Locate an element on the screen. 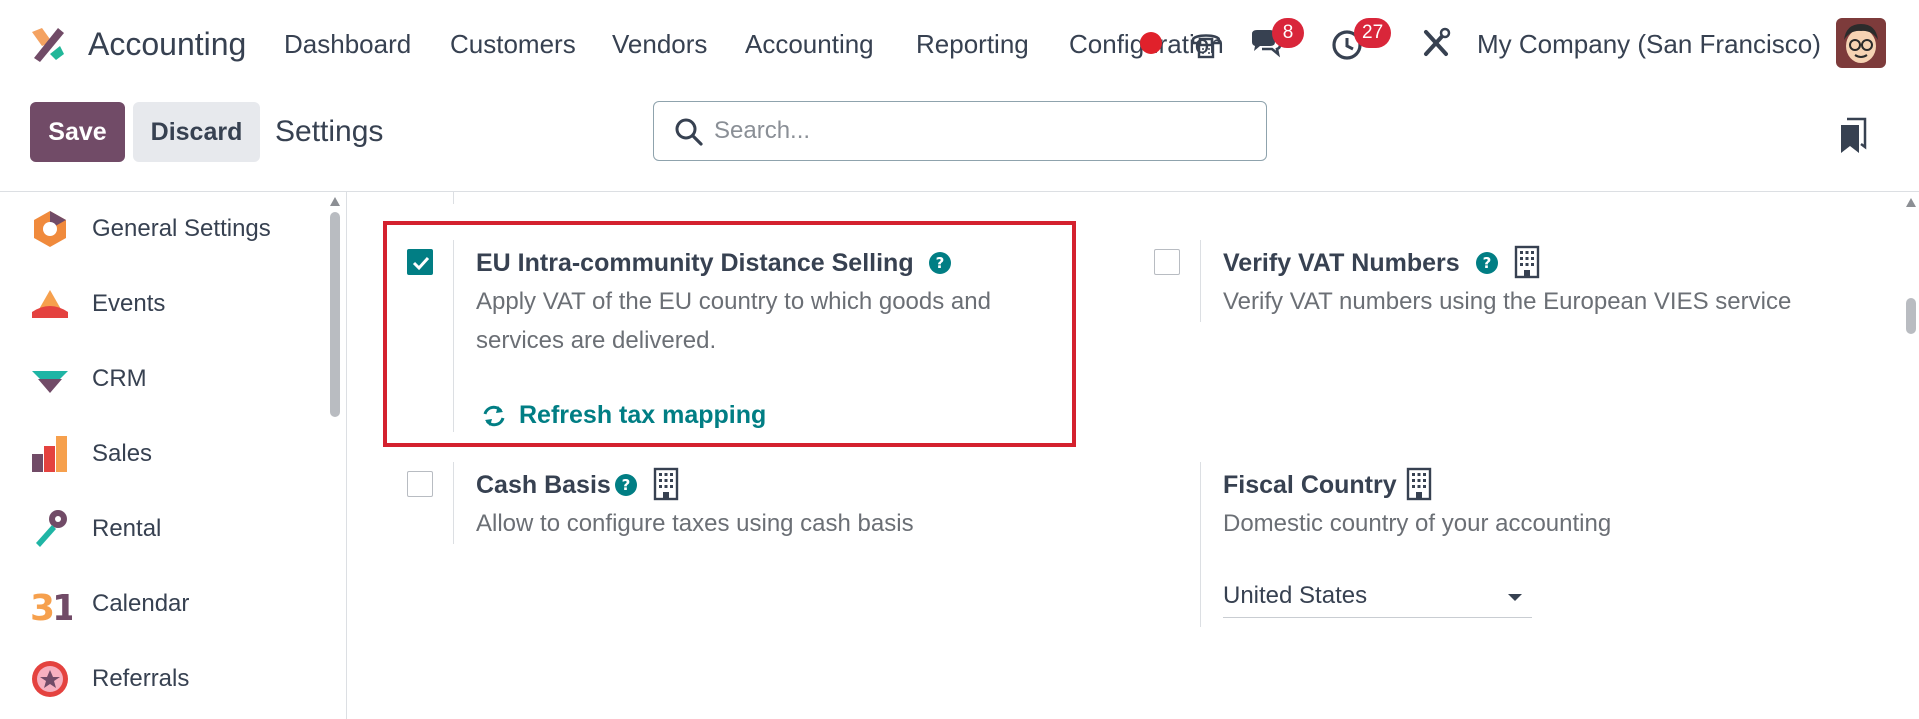 The width and height of the screenshot is (1919, 719). refresh-tax-mapping-link: Refresh tax mapping is located at coordinates (642, 415).